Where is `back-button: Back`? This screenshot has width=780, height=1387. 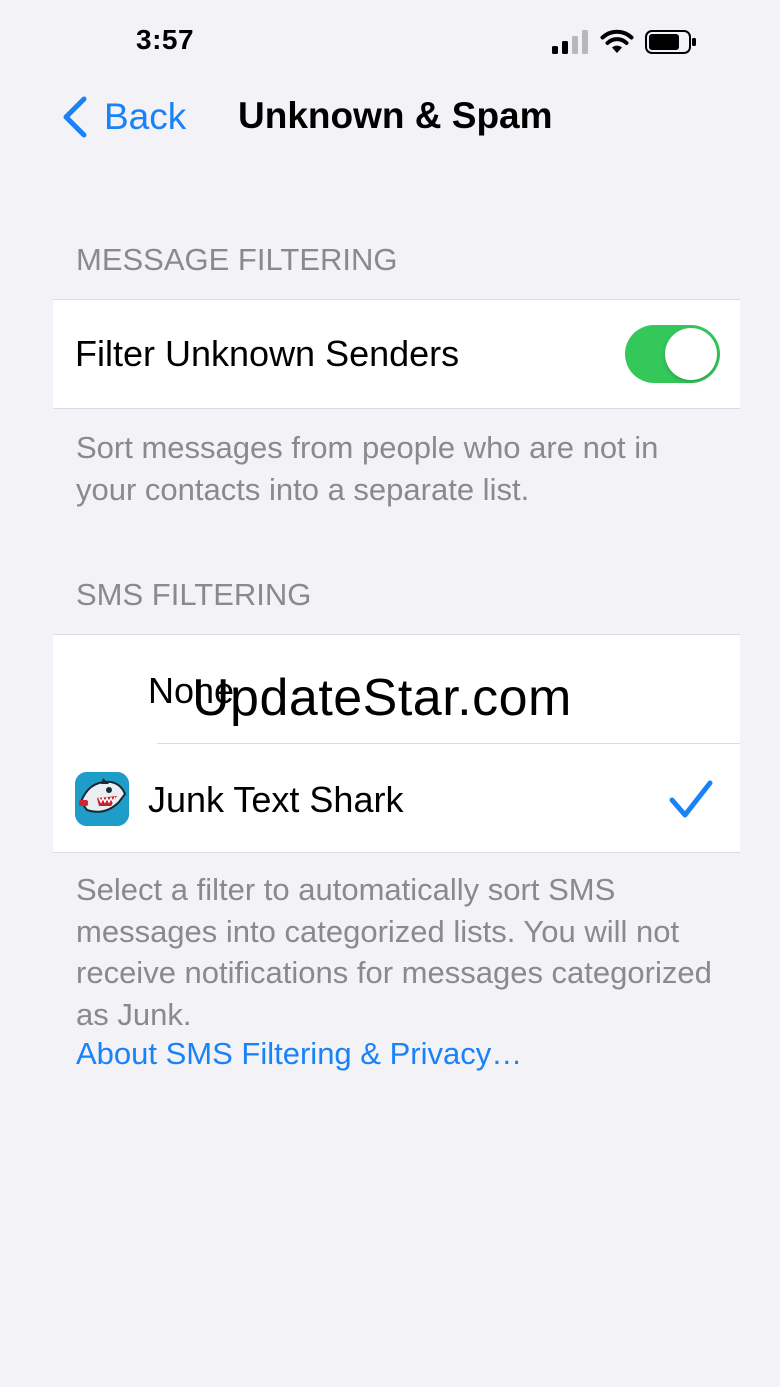 back-button: Back is located at coordinates (123, 117).